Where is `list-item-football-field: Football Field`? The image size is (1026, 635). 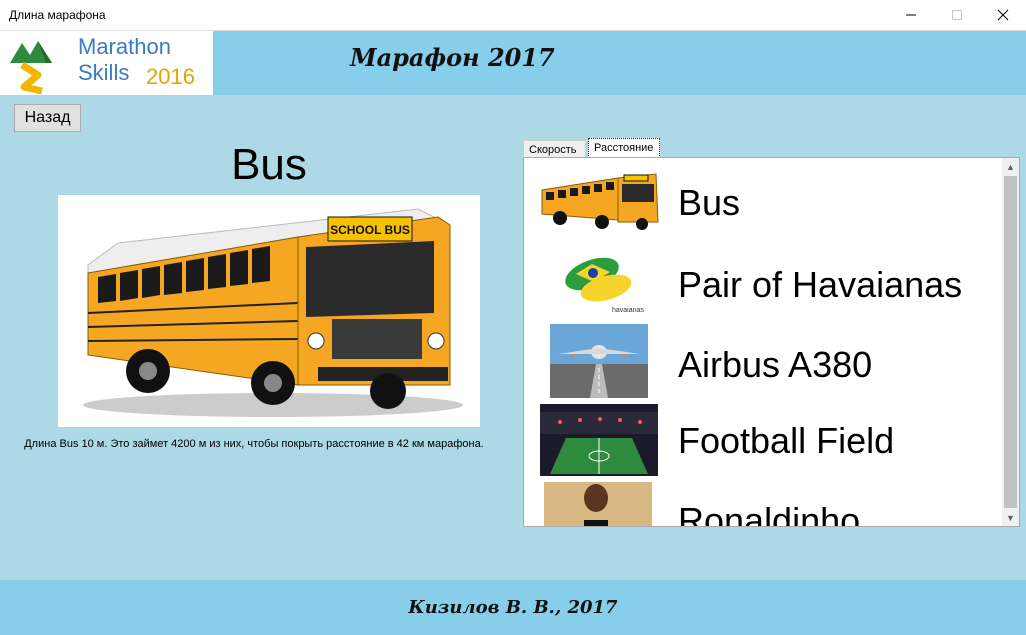 list-item-football-field: Football Field is located at coordinates (763, 441).